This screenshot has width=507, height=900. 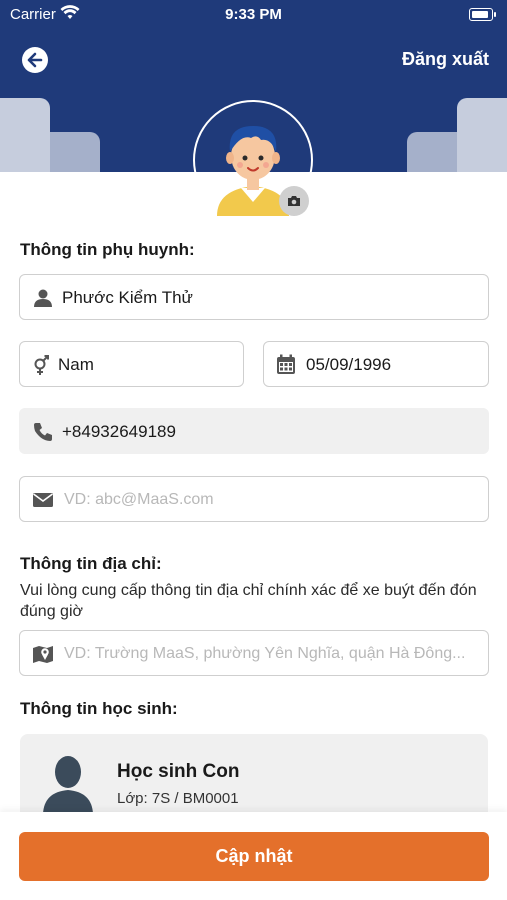 I want to click on student-section-title: Thông tin học sinh:, so click(x=99, y=708).